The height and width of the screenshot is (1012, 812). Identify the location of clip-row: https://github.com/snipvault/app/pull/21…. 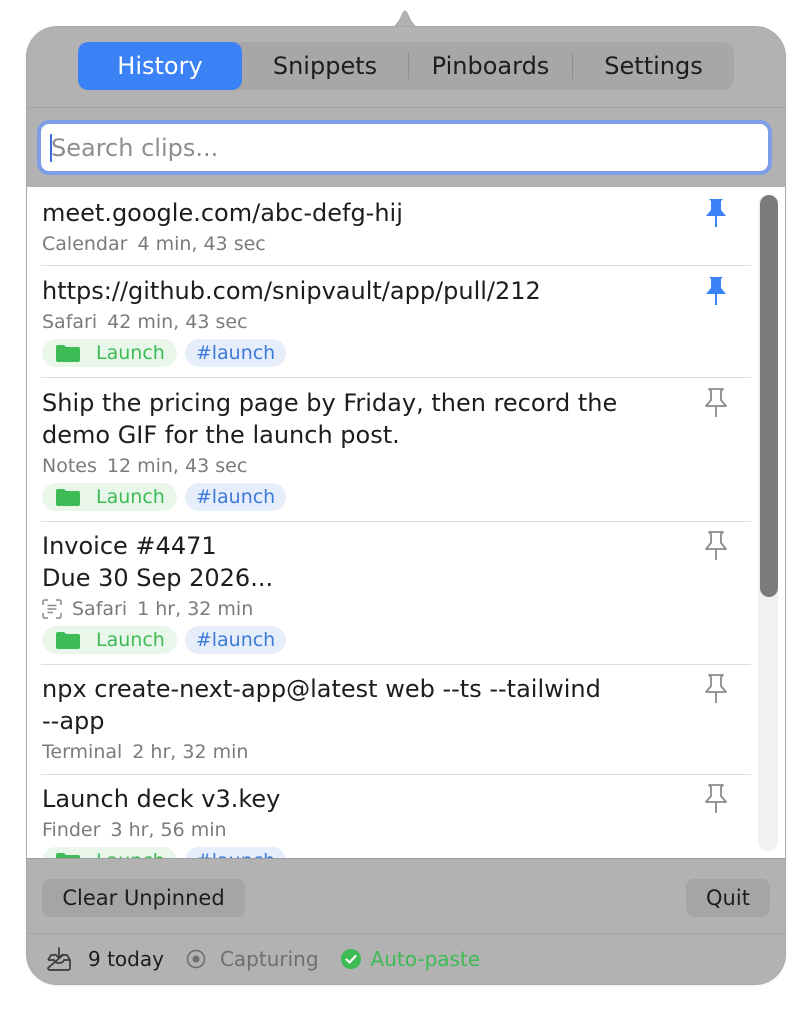
(389, 321).